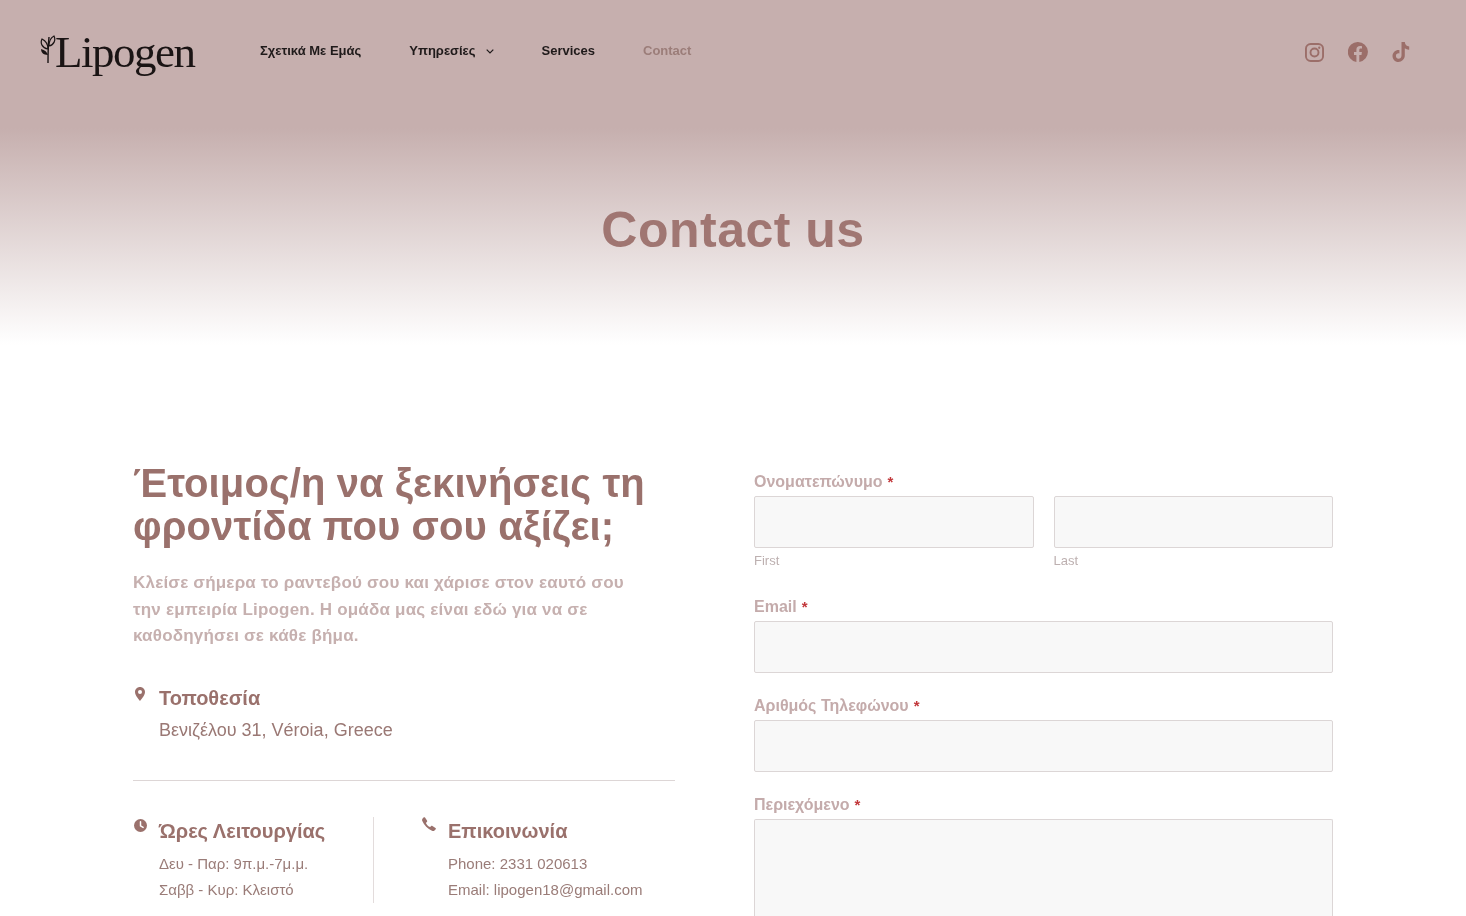  Describe the element at coordinates (125, 52) in the screenshot. I see `logo: Lipogen` at that location.